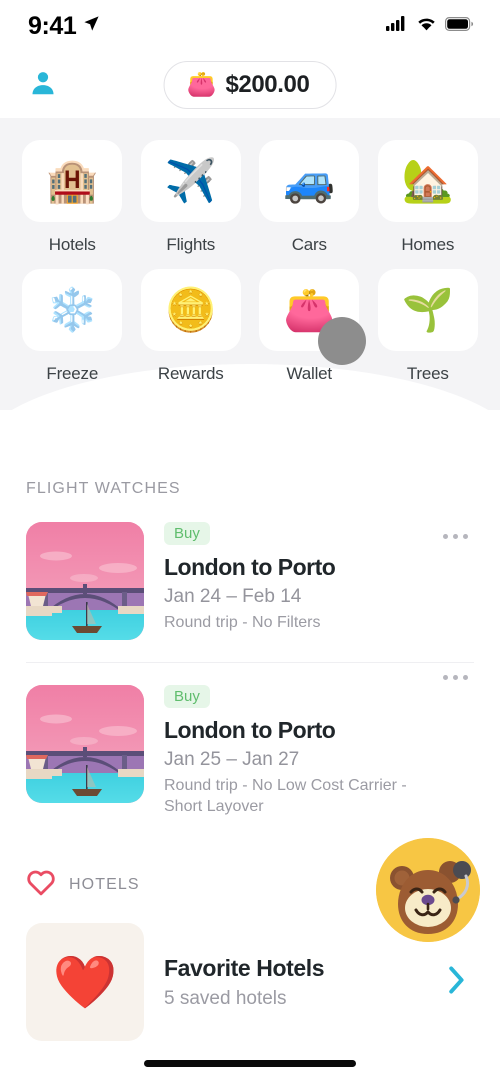 The width and height of the screenshot is (500, 1080). Describe the element at coordinates (309, 244) in the screenshot. I see `category-label: Cars` at that location.